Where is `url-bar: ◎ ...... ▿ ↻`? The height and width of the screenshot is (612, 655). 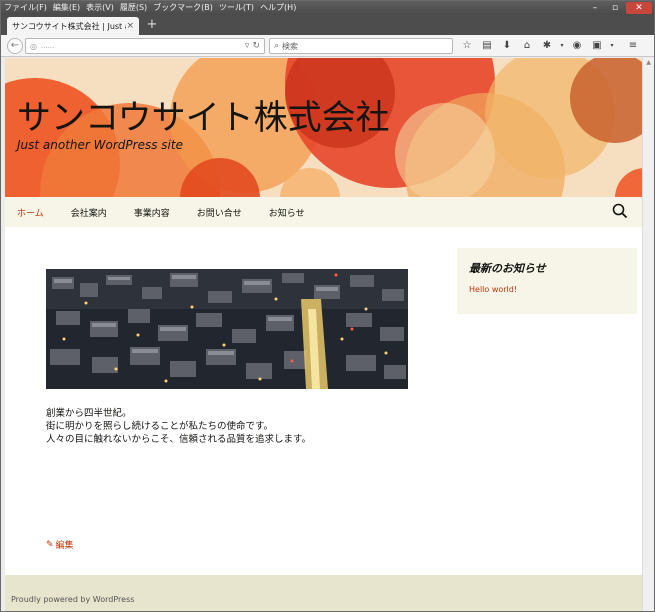
url-bar: ◎ ...... ▿ ↻ is located at coordinates (145, 46).